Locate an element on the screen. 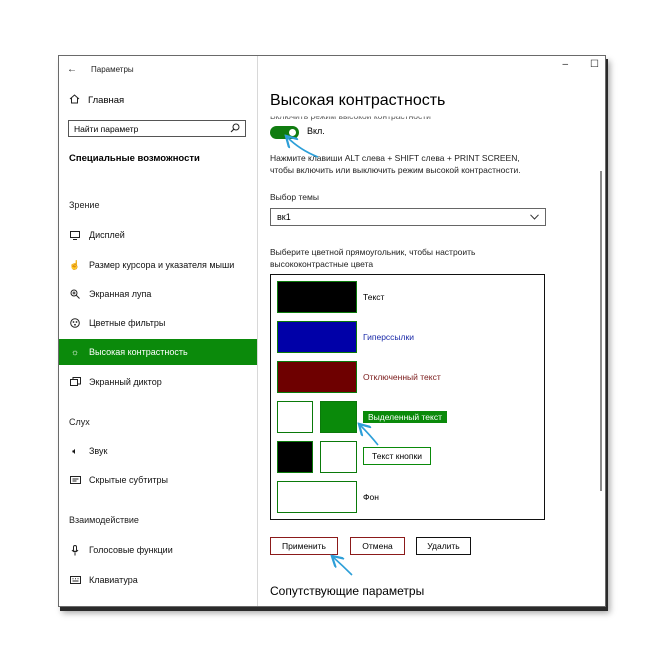 The height and width of the screenshot is (665, 660). sidebar-item-label: Клавиатура is located at coordinates (113, 580).